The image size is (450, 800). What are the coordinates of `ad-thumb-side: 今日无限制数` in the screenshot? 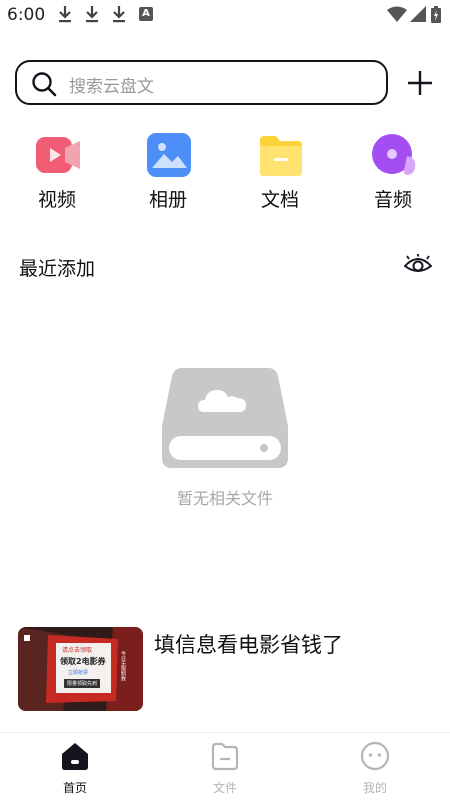 It's located at (123, 666).